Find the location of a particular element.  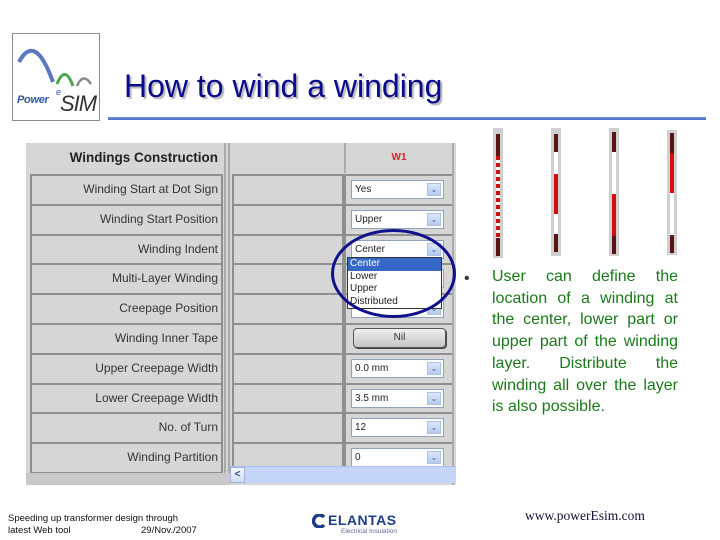

diagram-upper is located at coordinates (672, 192).